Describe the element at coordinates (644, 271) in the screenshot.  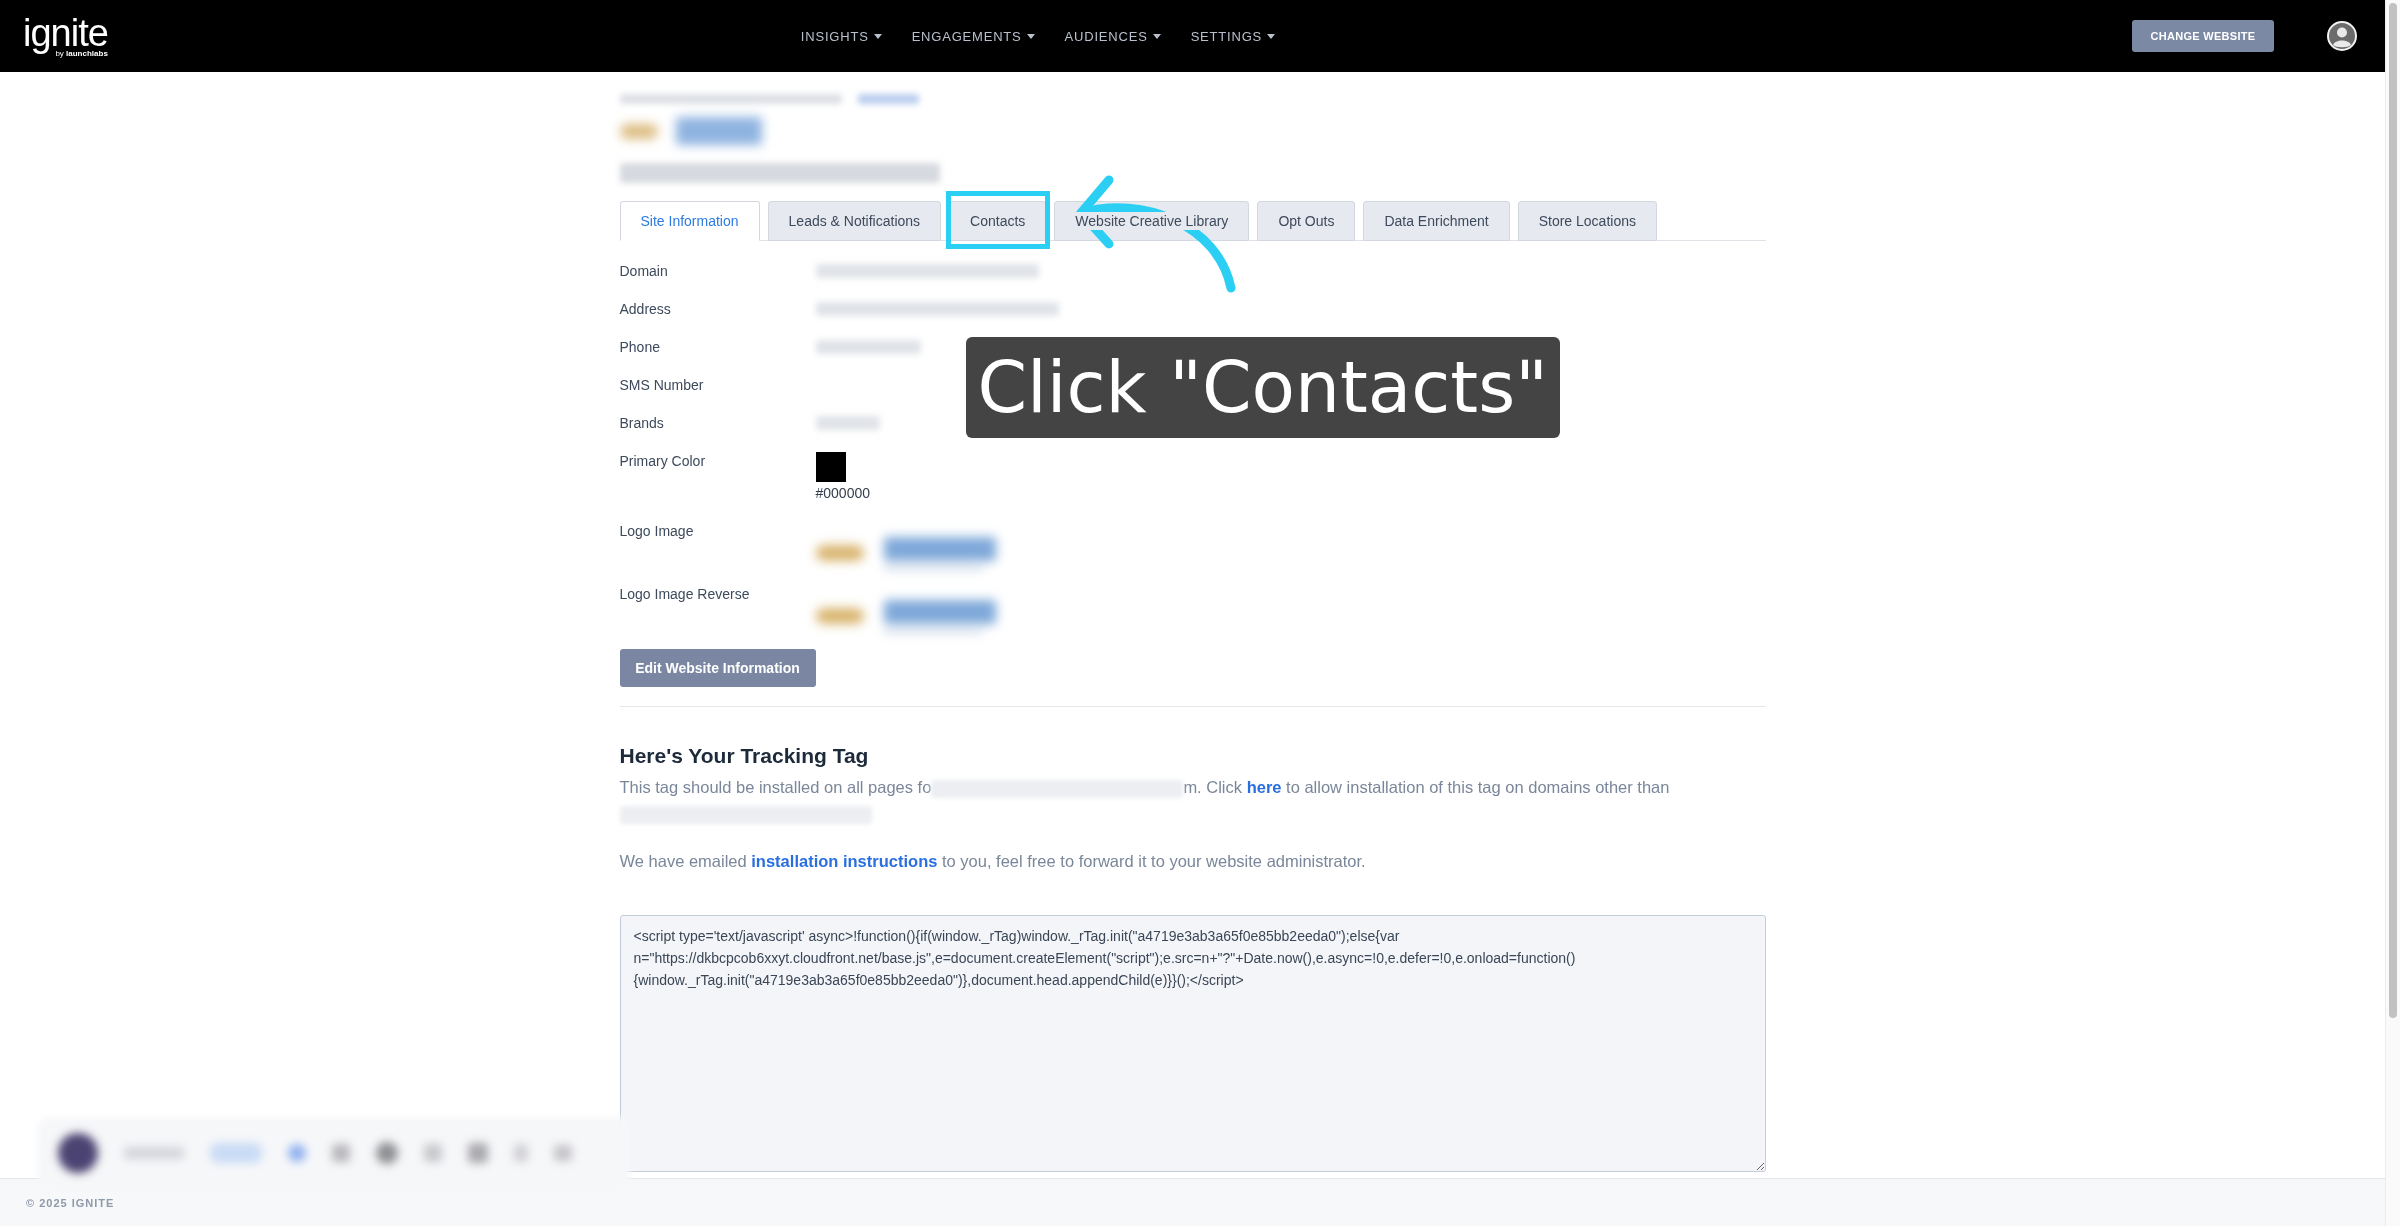
I see `field-label: Domain` at that location.